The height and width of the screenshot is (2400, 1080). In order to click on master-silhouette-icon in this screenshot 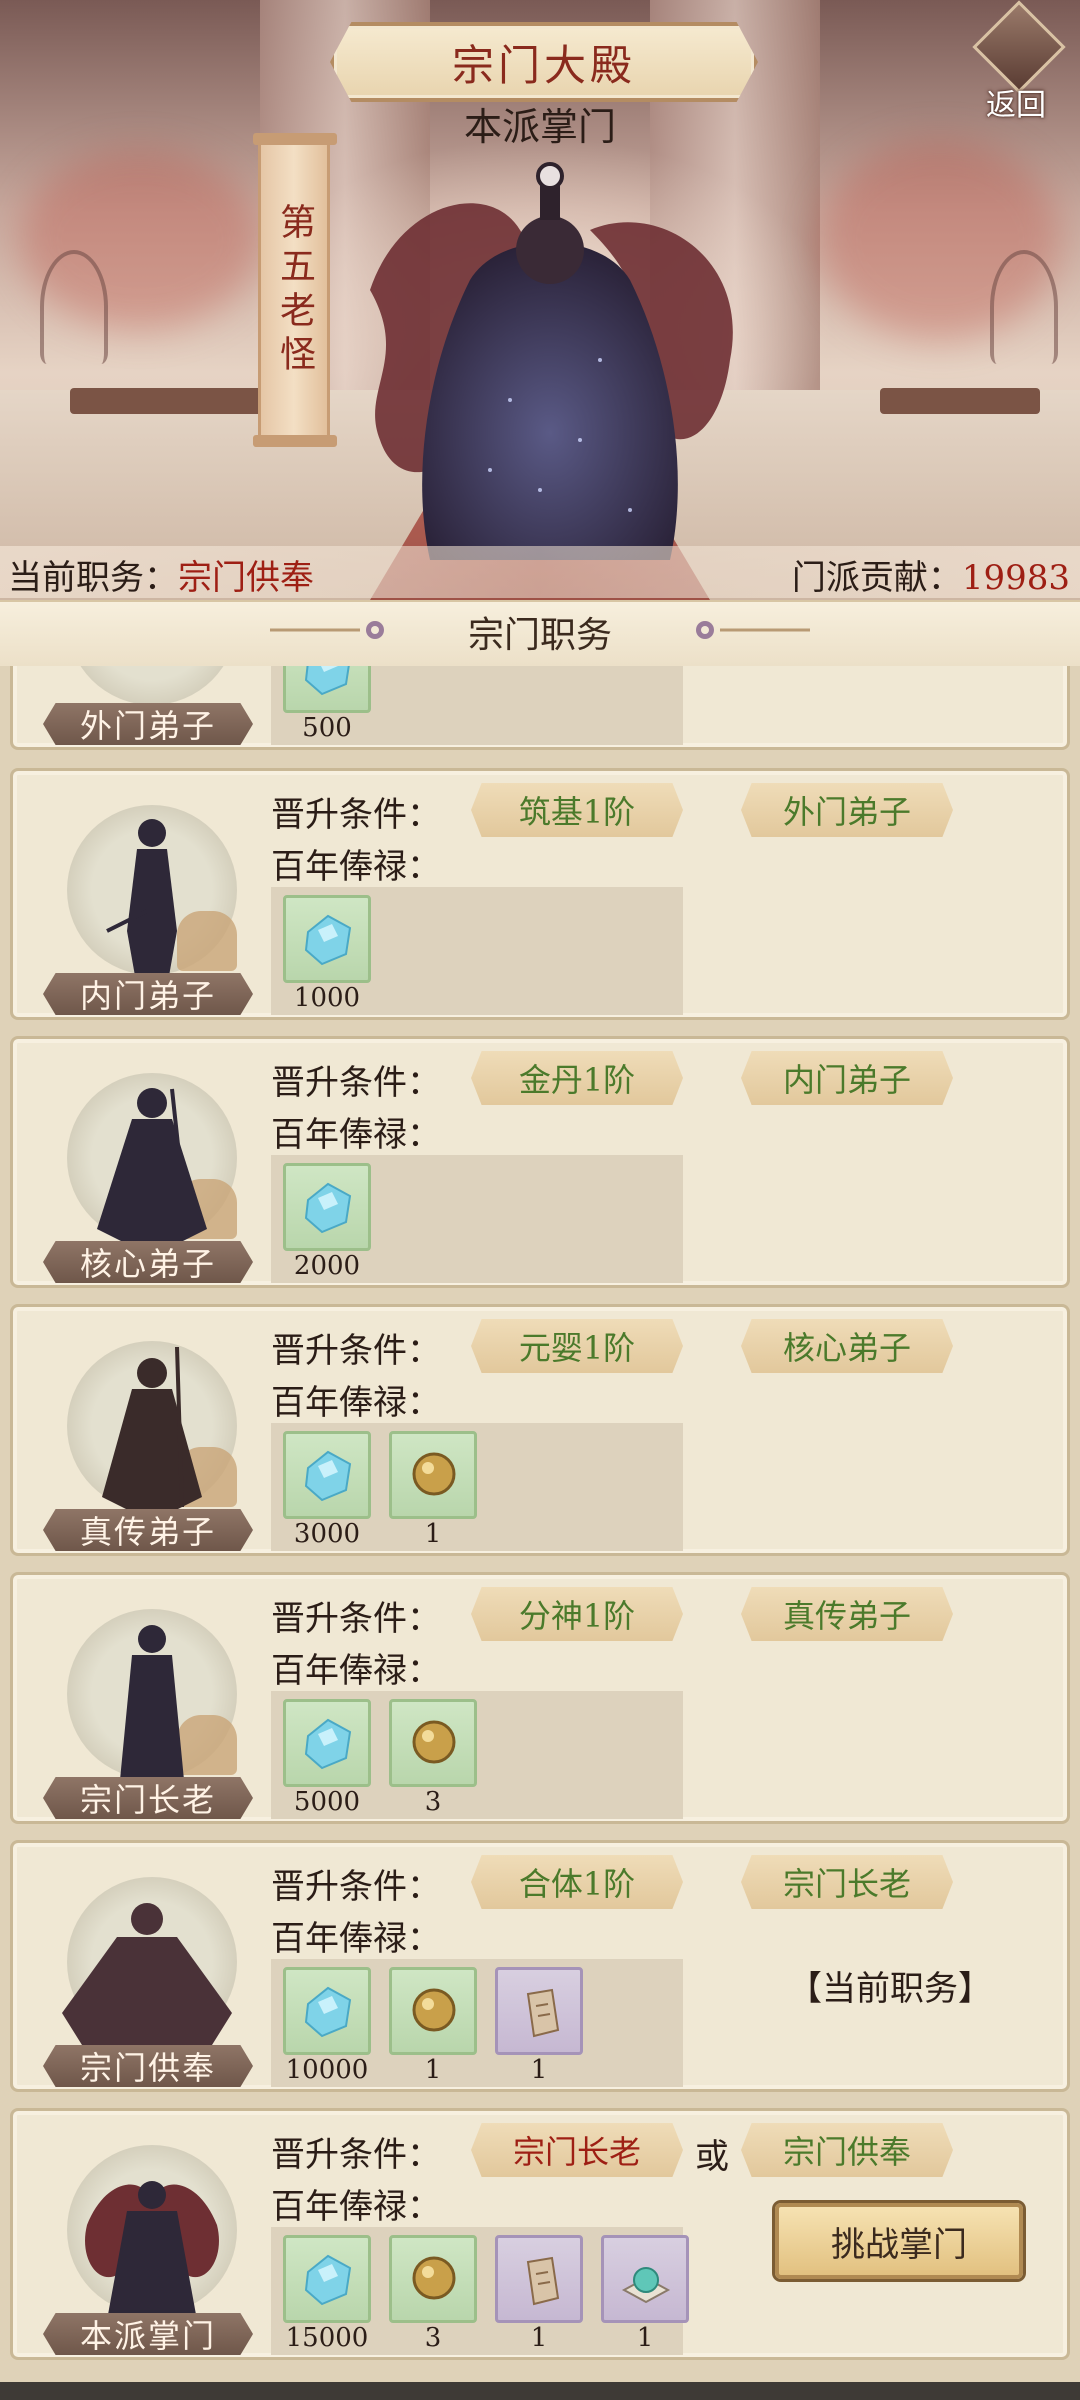, I will do `click(152, 2250)`.